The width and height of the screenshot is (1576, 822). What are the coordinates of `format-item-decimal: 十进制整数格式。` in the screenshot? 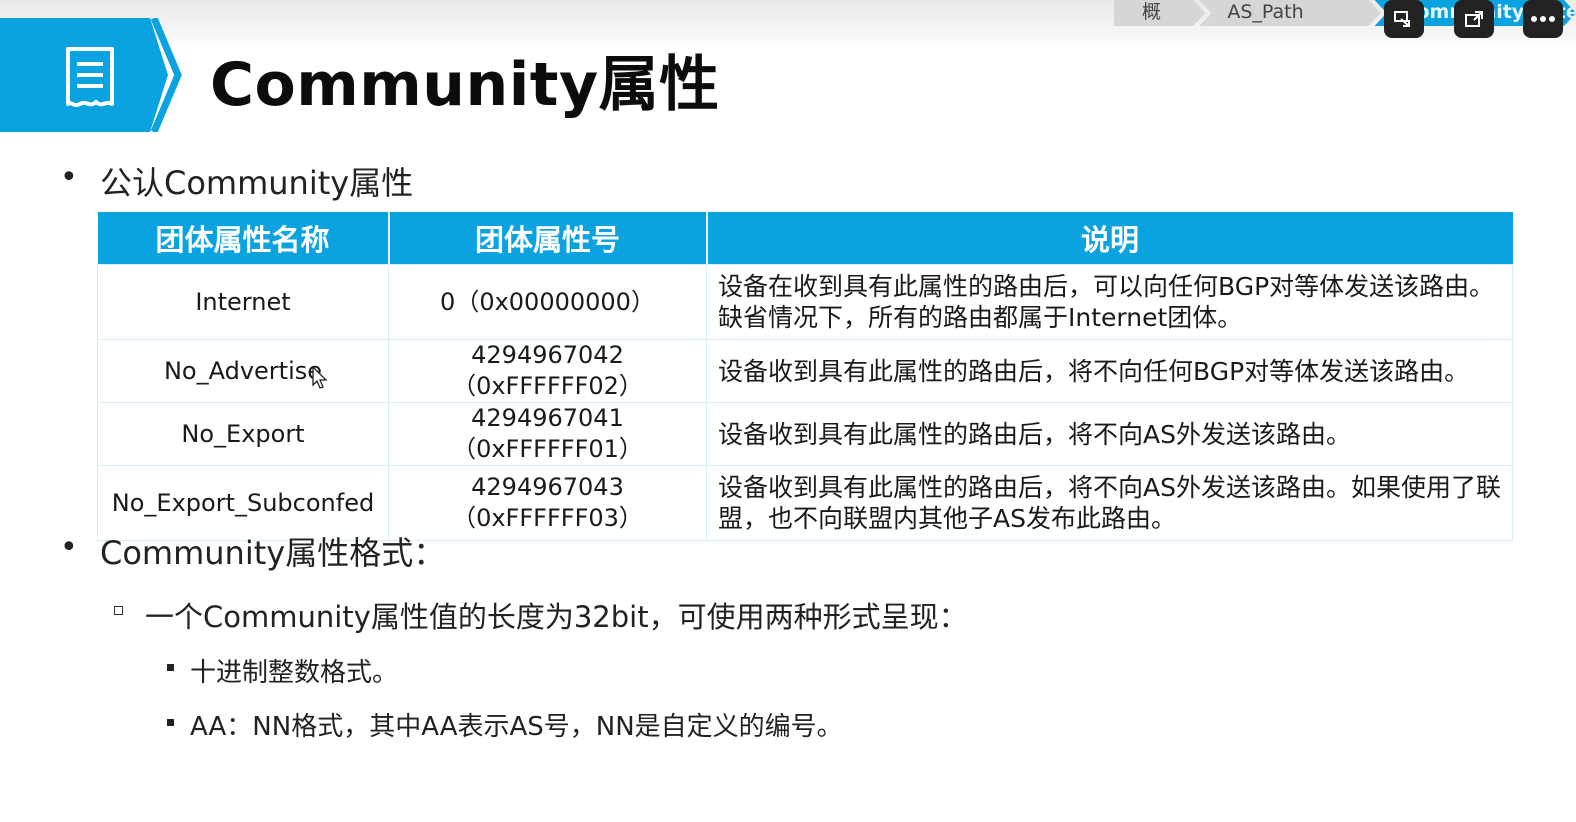 It's located at (294, 673).